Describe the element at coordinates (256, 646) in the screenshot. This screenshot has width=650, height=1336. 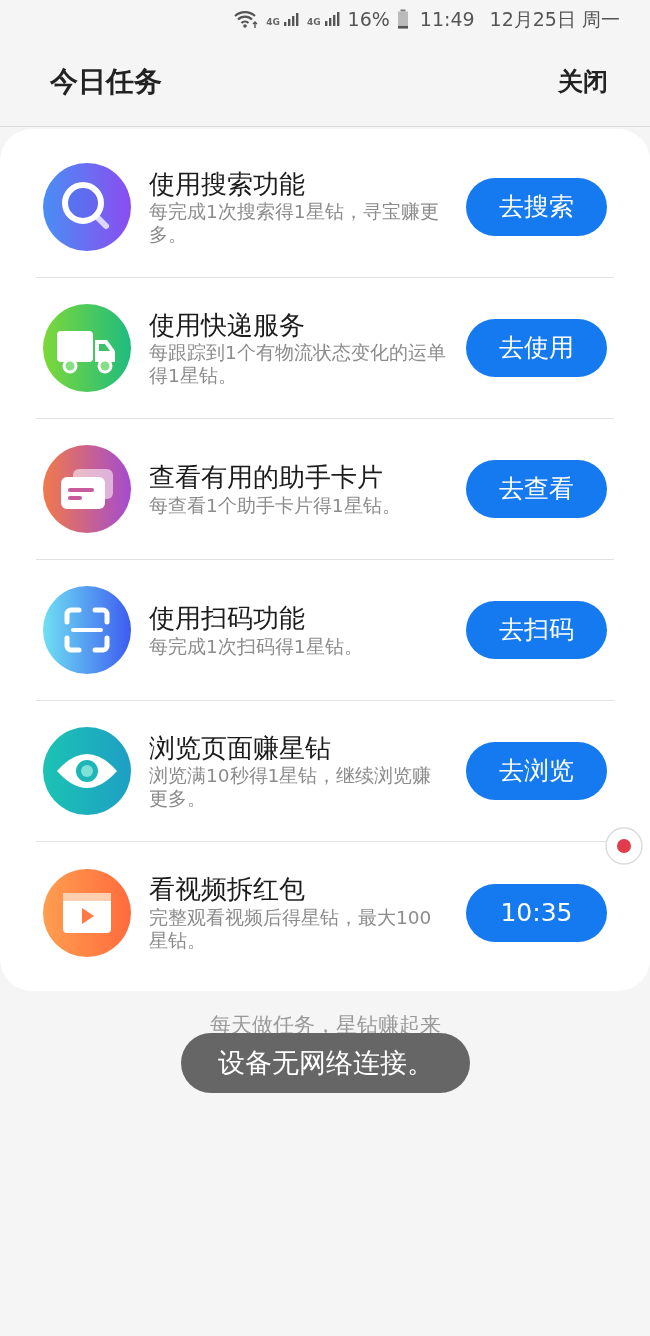
I see `task-description: 每完成1次扫码得1星钻。` at that location.